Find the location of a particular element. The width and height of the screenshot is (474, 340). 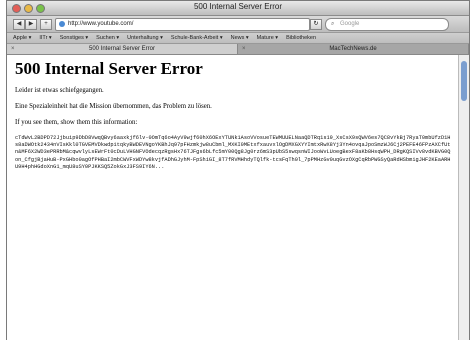

bookmark-mature: Mature ▾ is located at coordinates (267, 38).